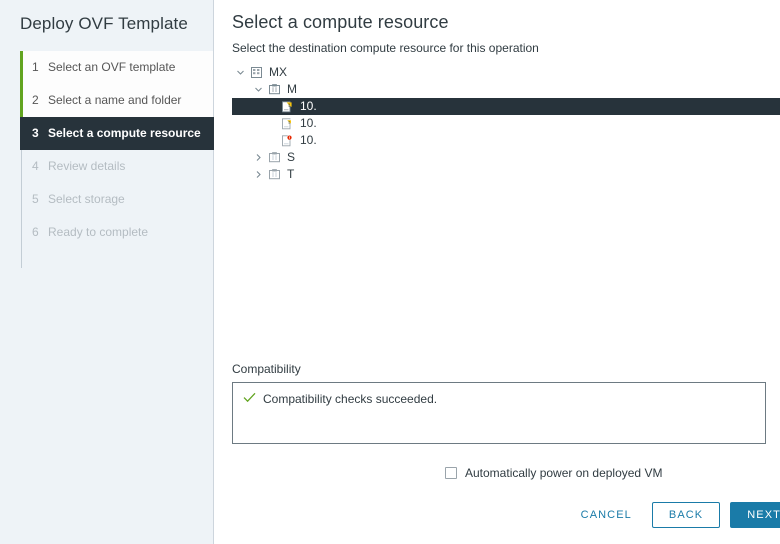  I want to click on step-label: Select a name and folder, so click(115, 100).